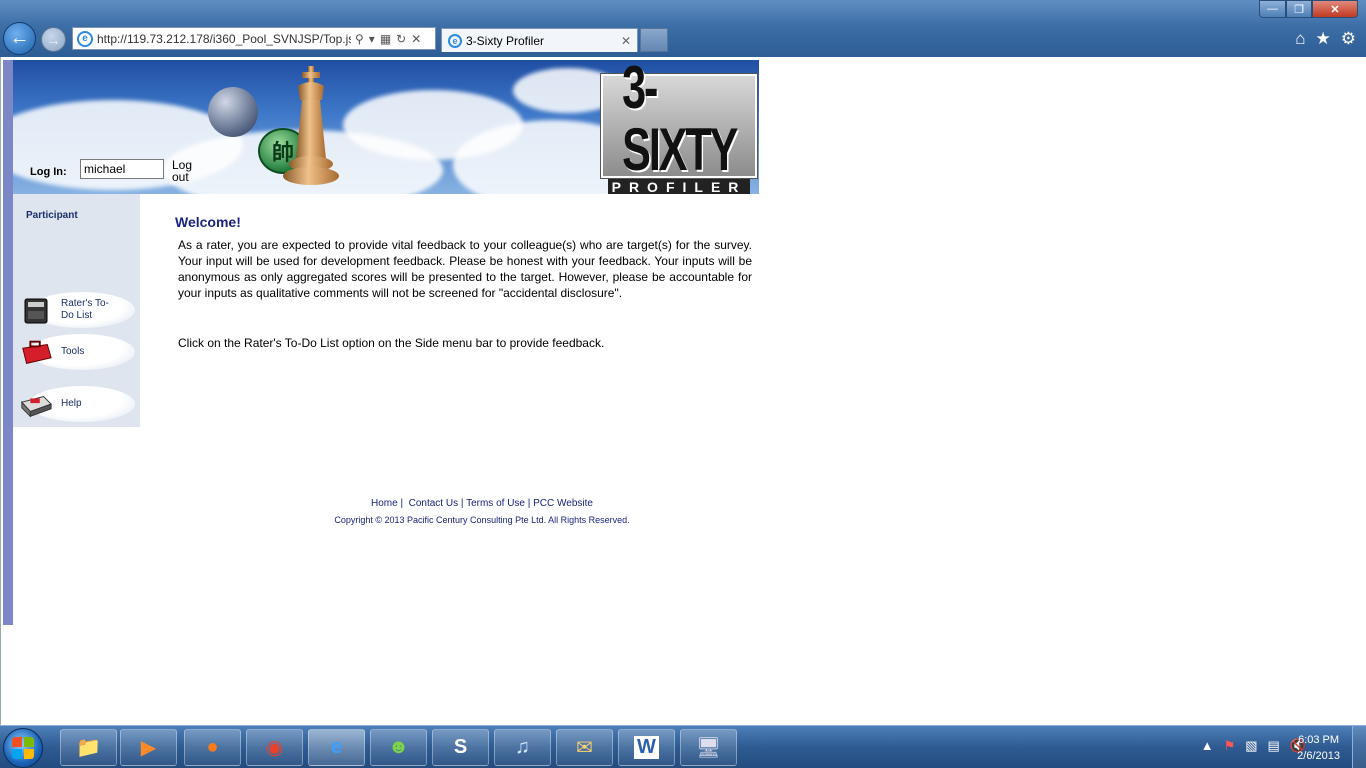 The height and width of the screenshot is (768, 1366). Describe the element at coordinates (1274, 746) in the screenshot. I see `network-status-icon: ▤` at that location.